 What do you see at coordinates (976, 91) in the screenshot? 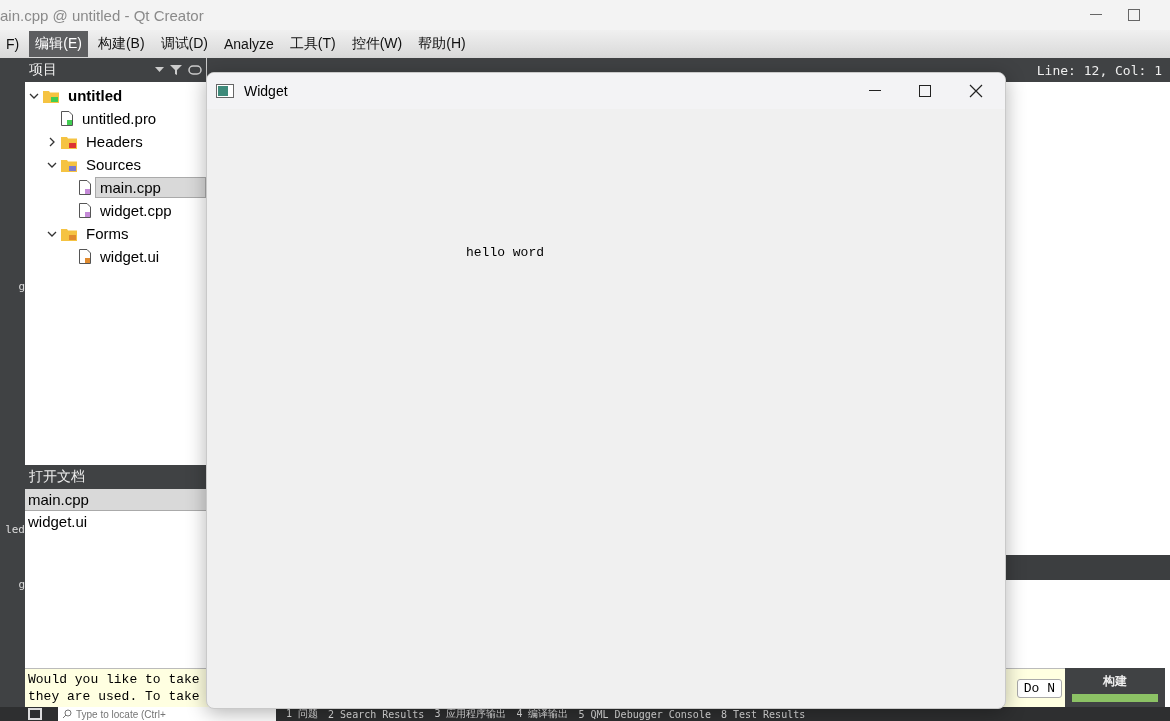
I see `close-icon` at bounding box center [976, 91].